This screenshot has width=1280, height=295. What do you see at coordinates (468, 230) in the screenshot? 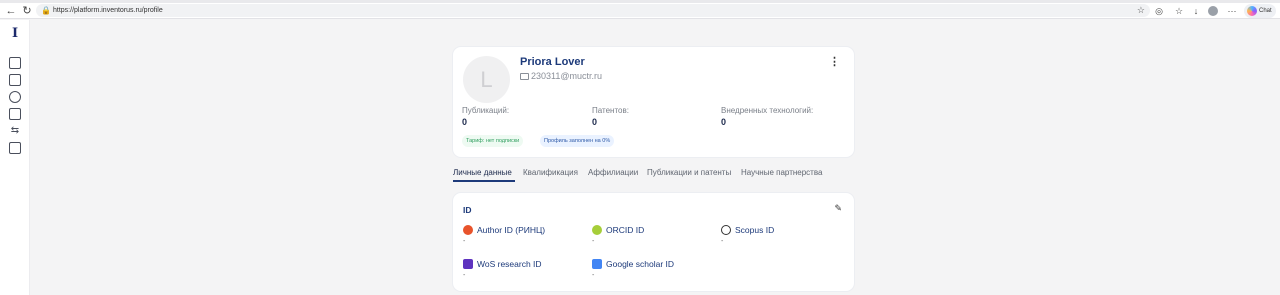
I see `elibrary-icon` at bounding box center [468, 230].